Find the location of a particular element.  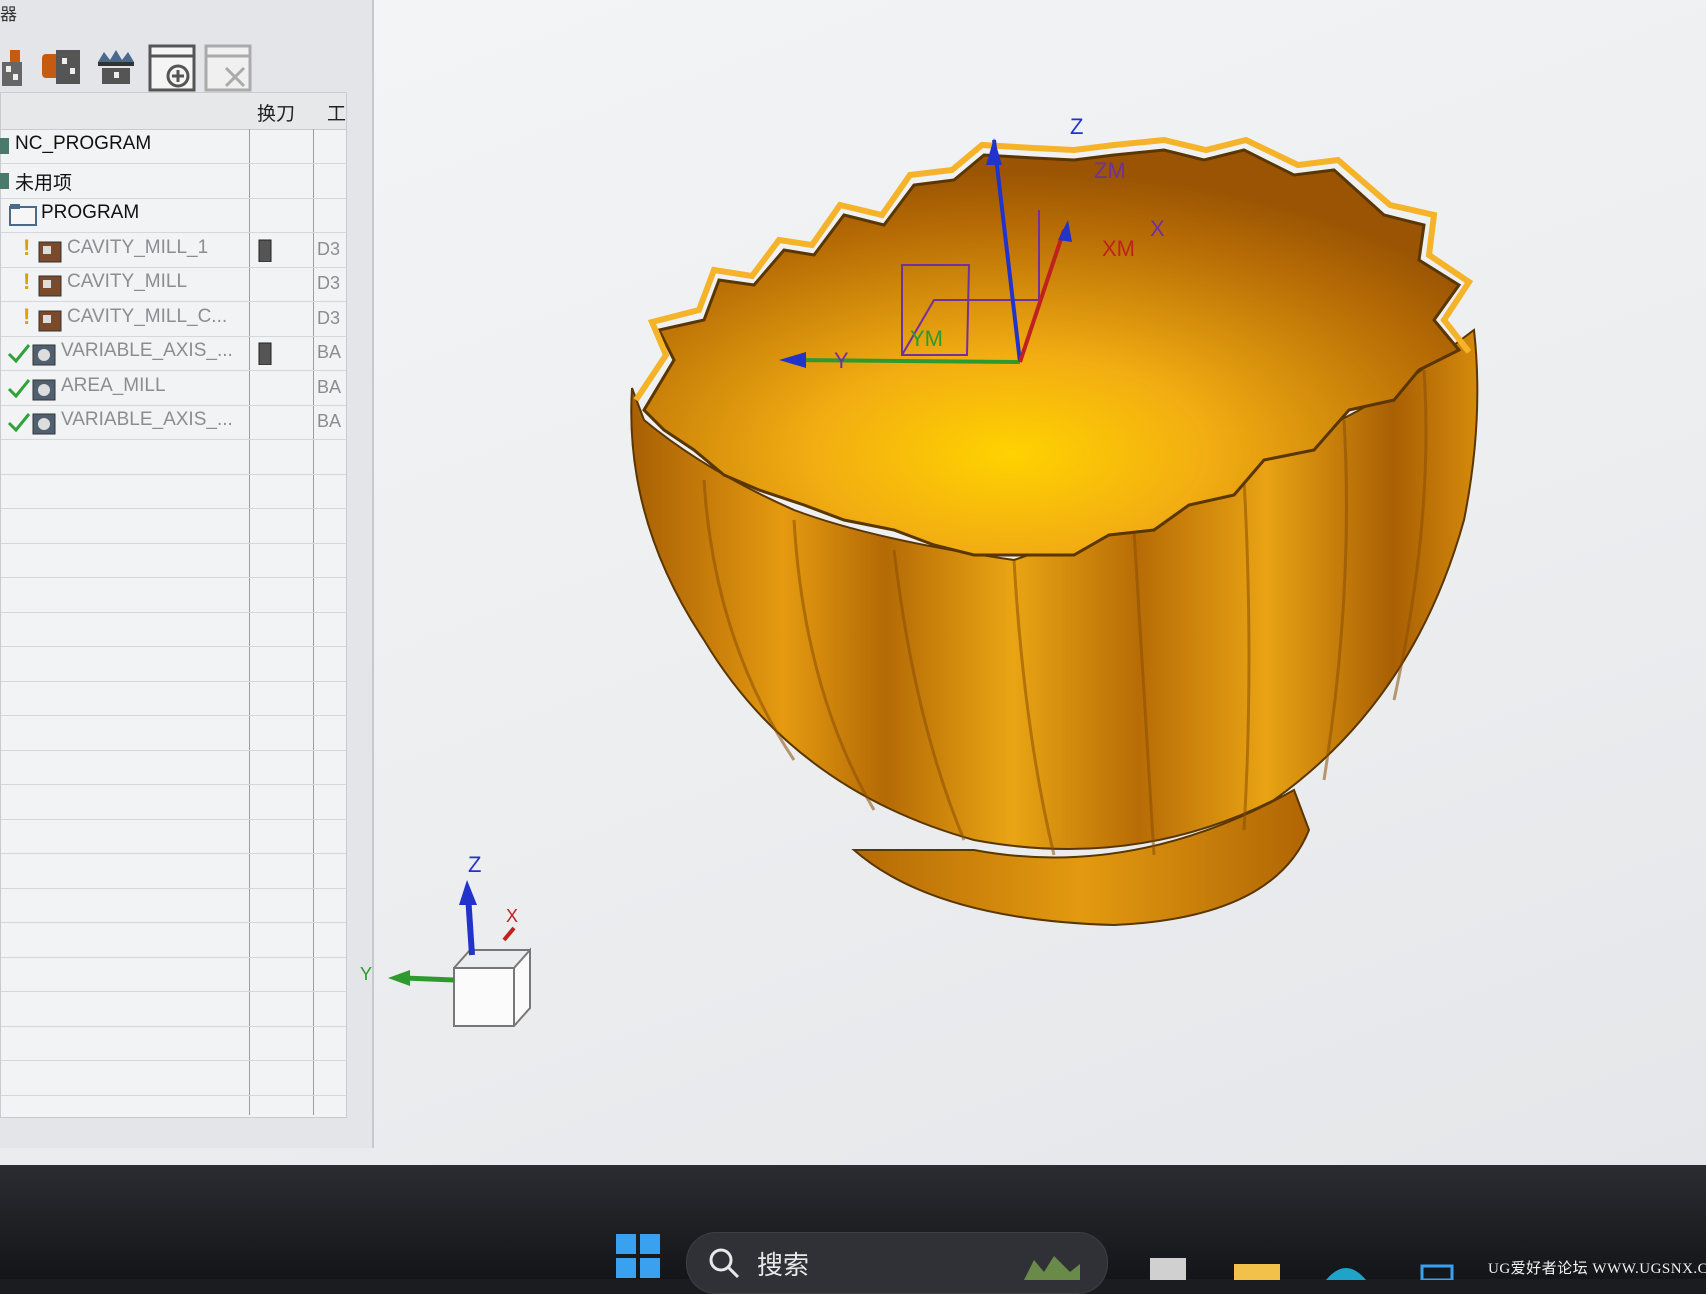

mcs-ym-label: YM is located at coordinates (926, 338).